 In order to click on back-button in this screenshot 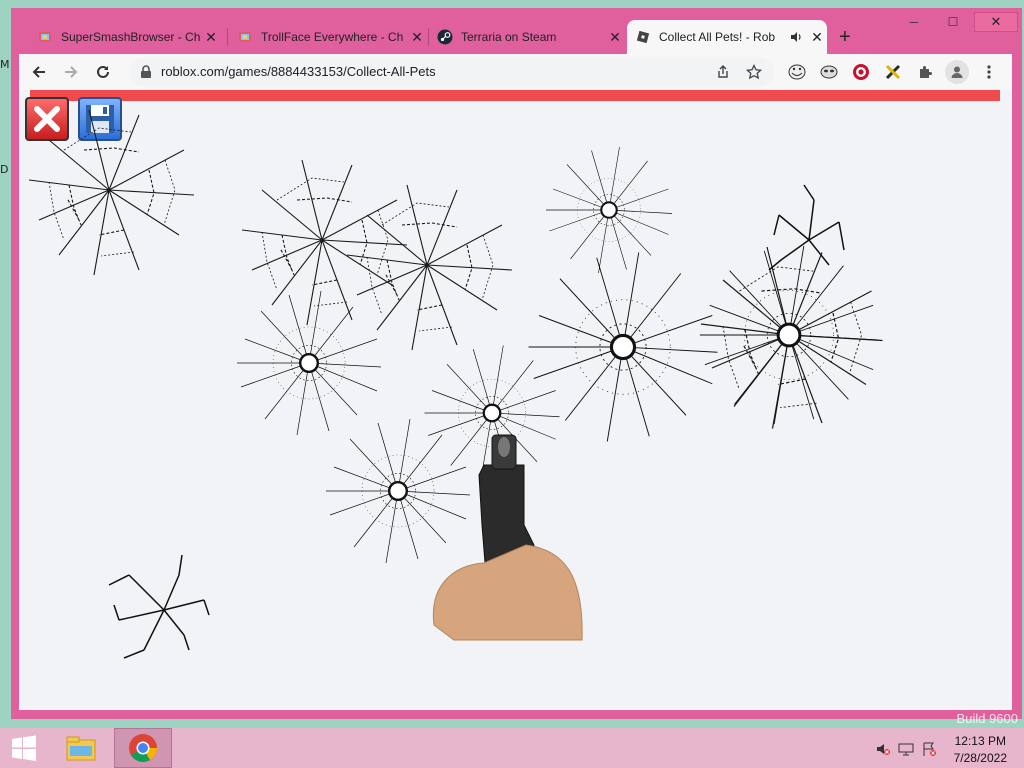, I will do `click(39, 72)`.